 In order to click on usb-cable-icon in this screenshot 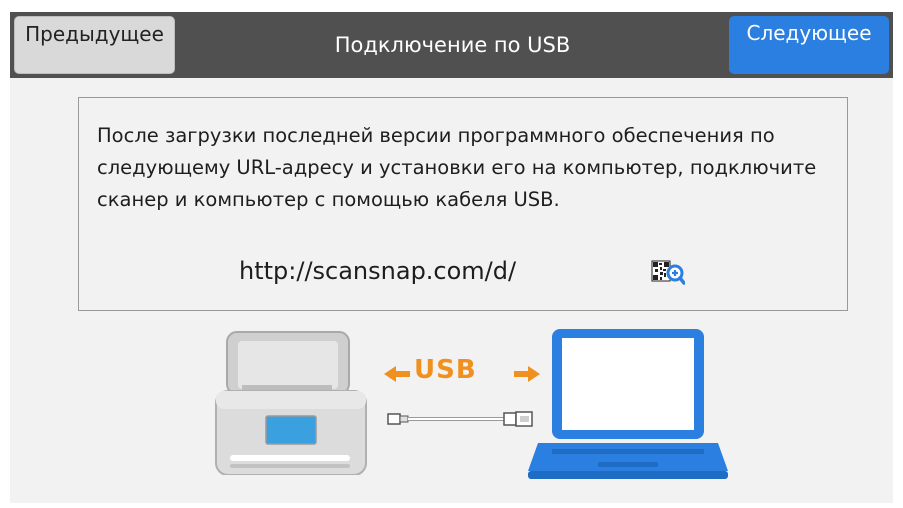, I will do `click(460, 419)`.